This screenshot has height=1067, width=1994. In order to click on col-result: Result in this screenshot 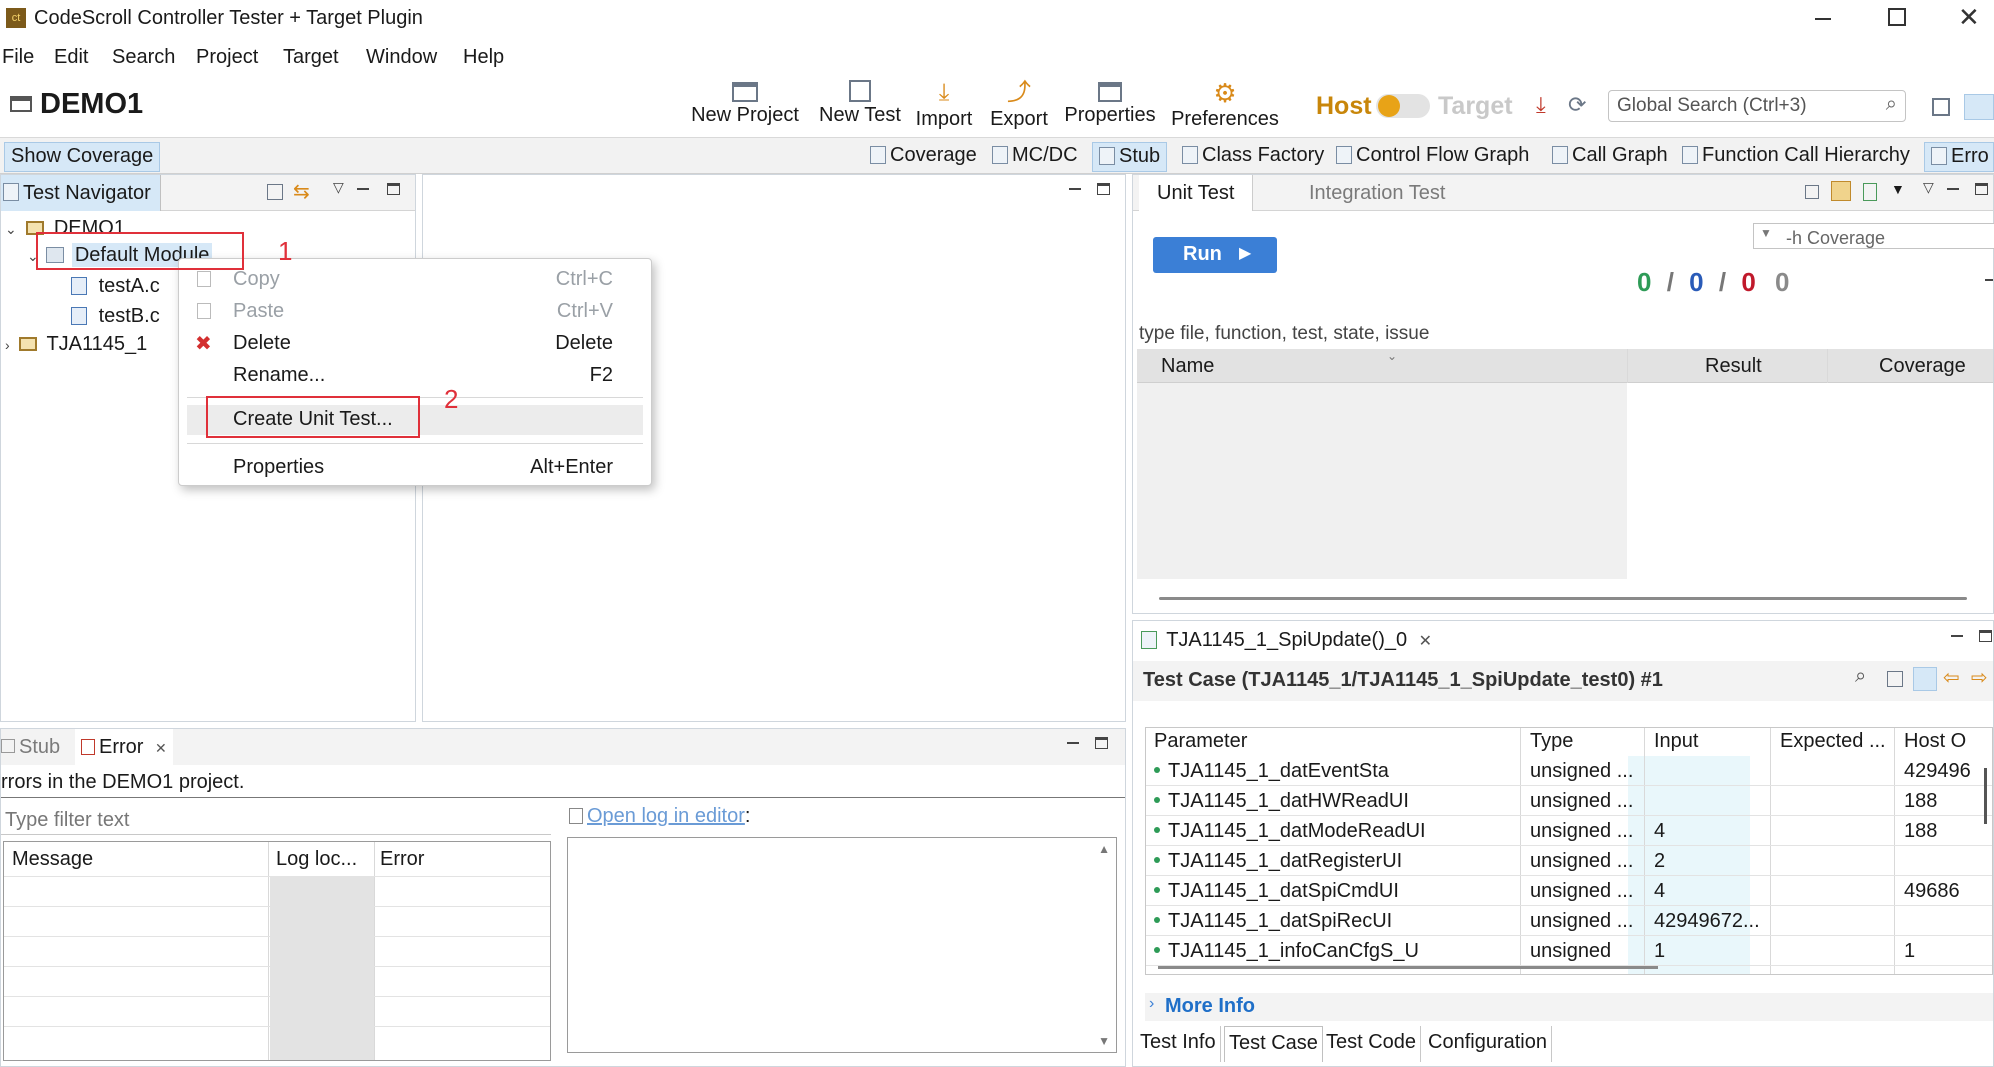, I will do `click(1733, 366)`.